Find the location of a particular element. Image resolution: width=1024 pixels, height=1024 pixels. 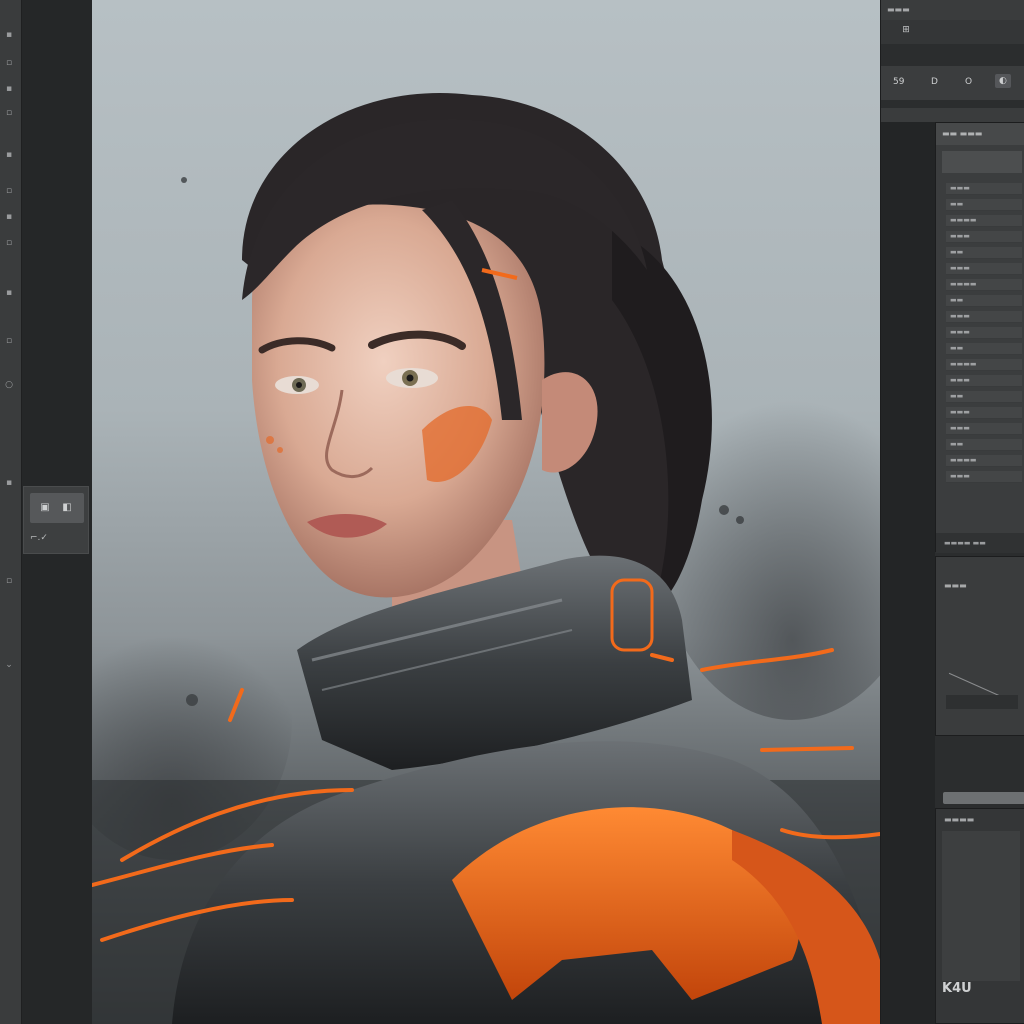

quick-select-tool-icon: ▫ is located at coordinates (9, 113).